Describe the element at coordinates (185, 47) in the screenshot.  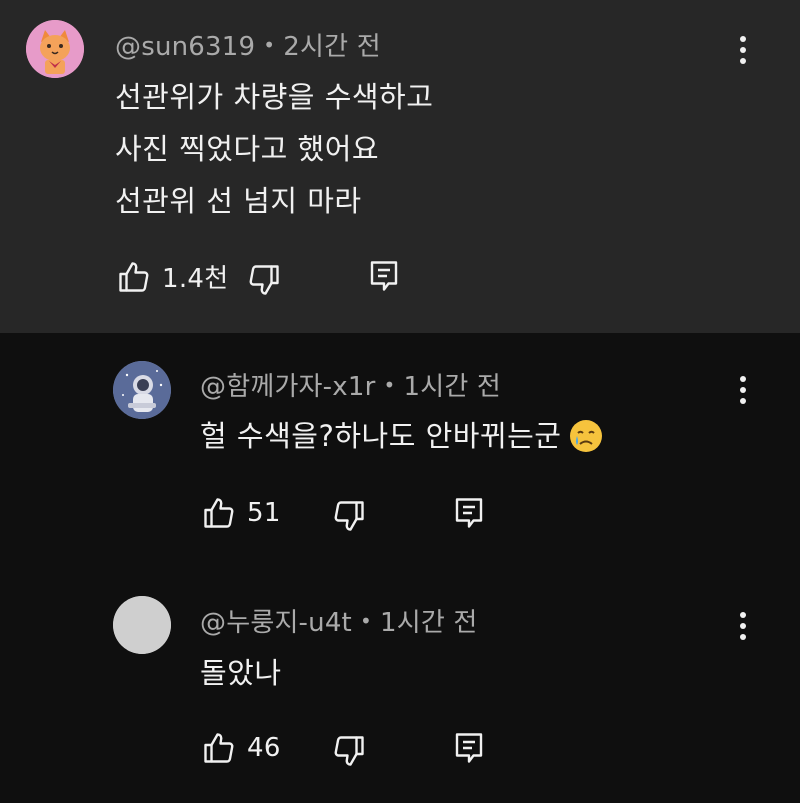
I see `author-name: @sun6319` at that location.